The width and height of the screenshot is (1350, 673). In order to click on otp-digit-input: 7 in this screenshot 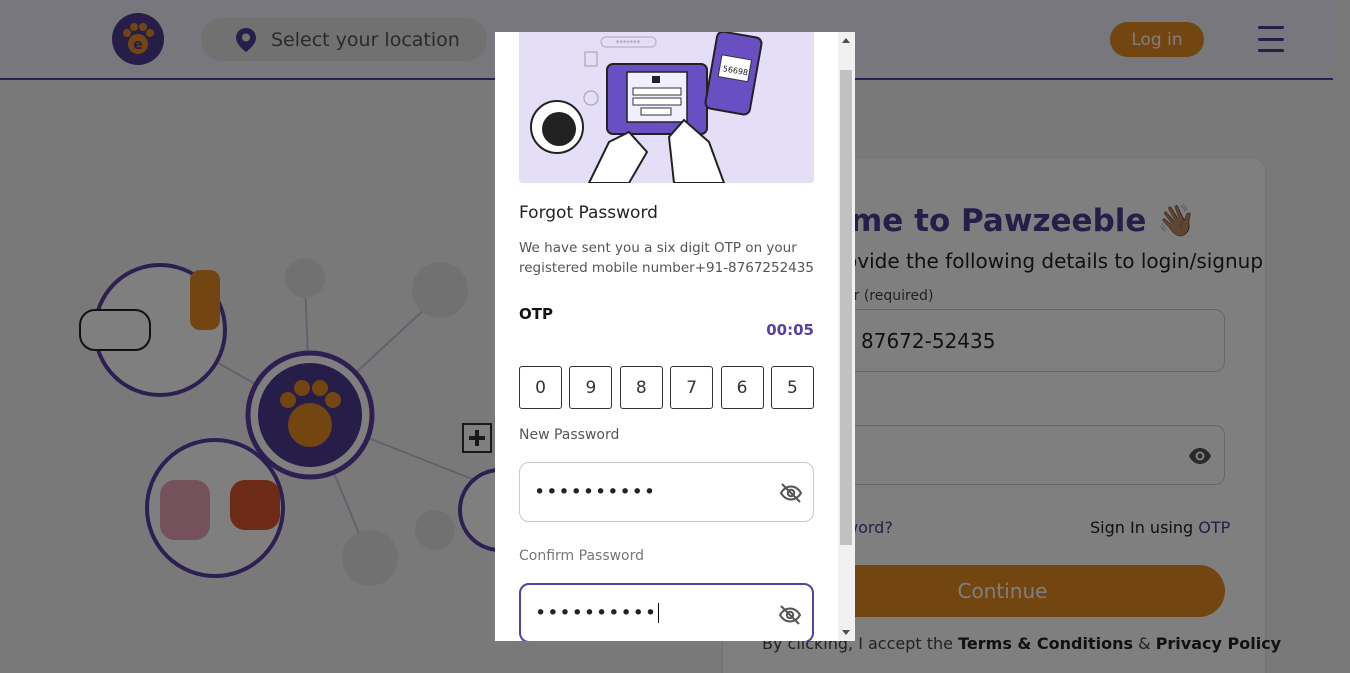, I will do `click(692, 387)`.